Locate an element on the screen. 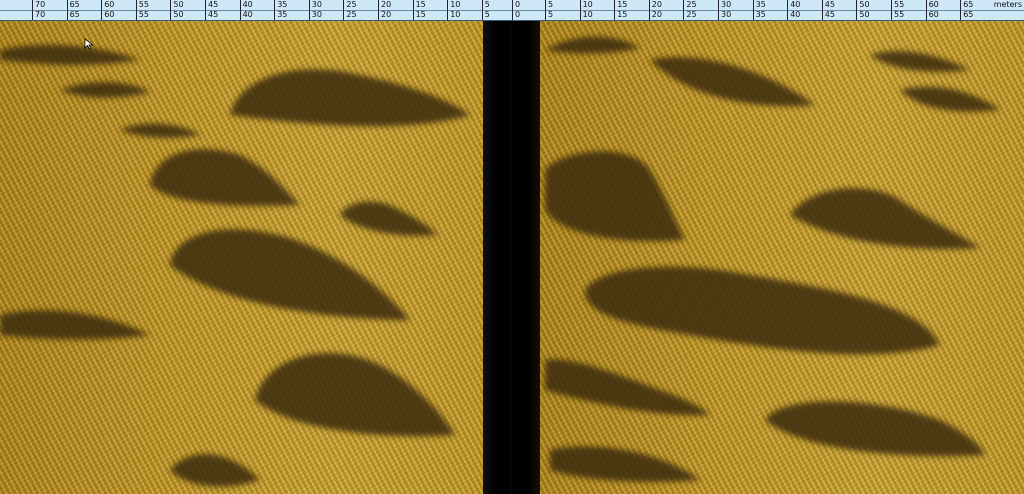 Image resolution: width=1024 pixels, height=494 pixels. arrow-cursor-icon is located at coordinates (89, 44).